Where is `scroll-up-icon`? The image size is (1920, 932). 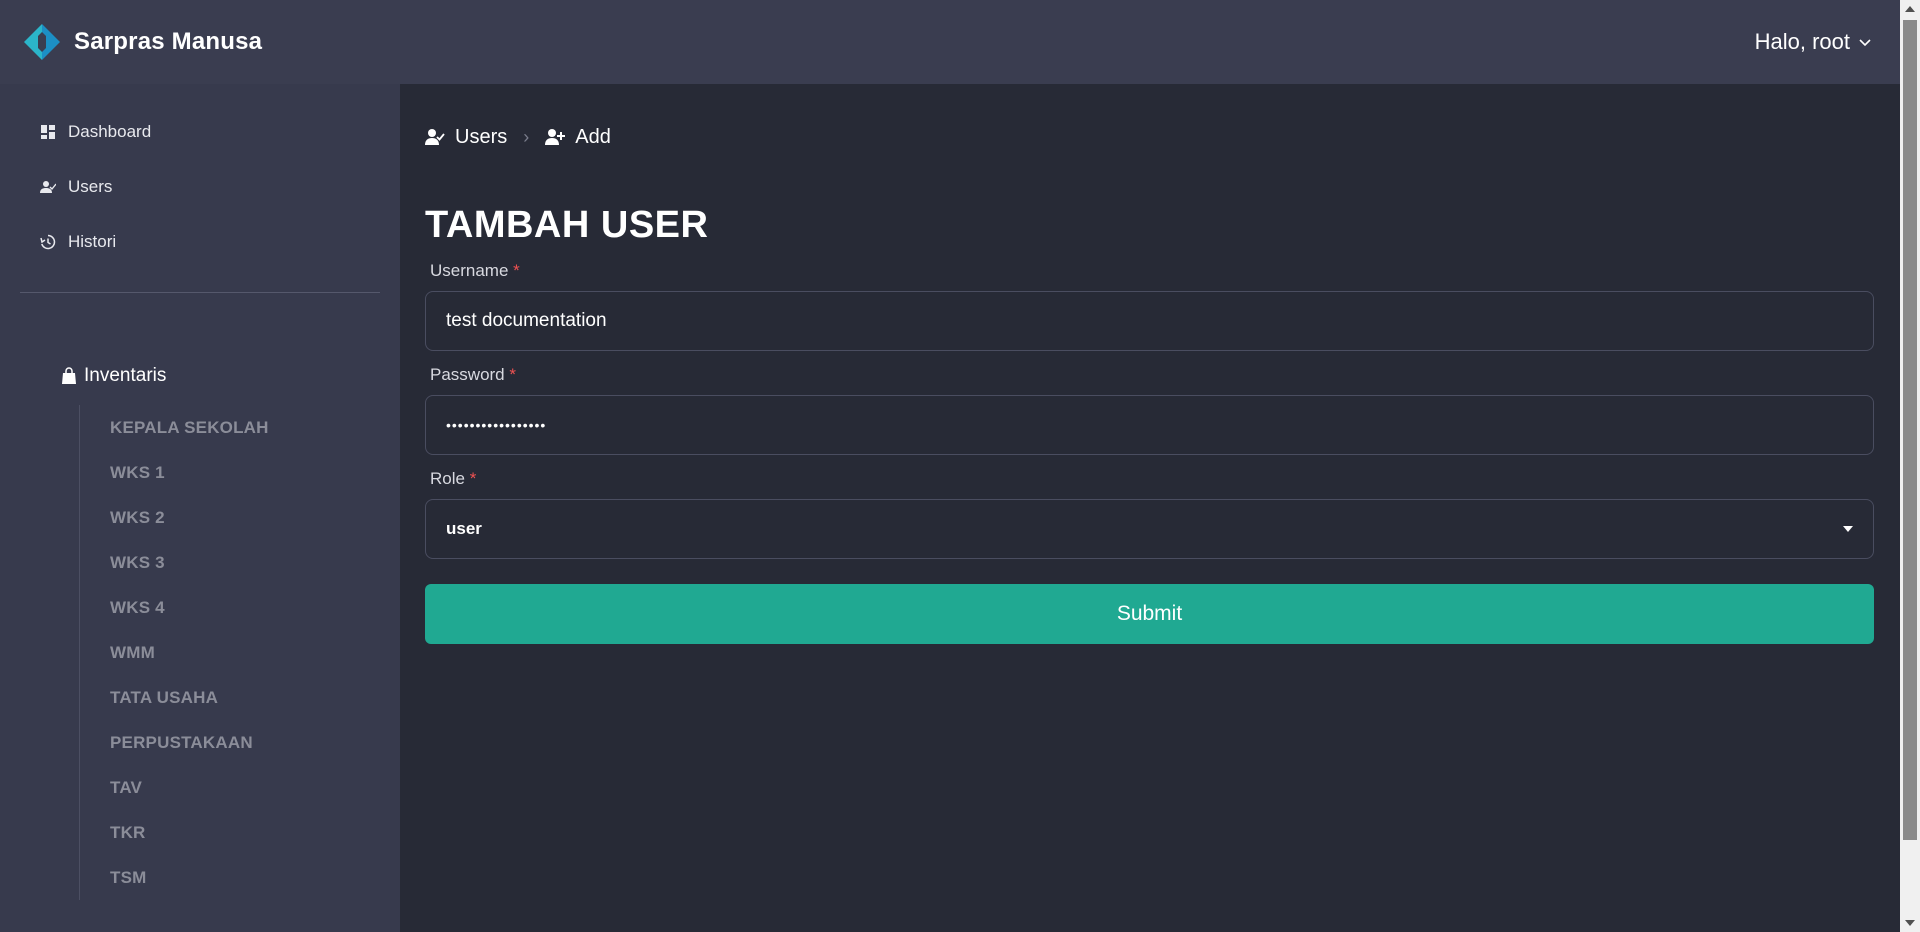
scroll-up-icon is located at coordinates (1910, 9).